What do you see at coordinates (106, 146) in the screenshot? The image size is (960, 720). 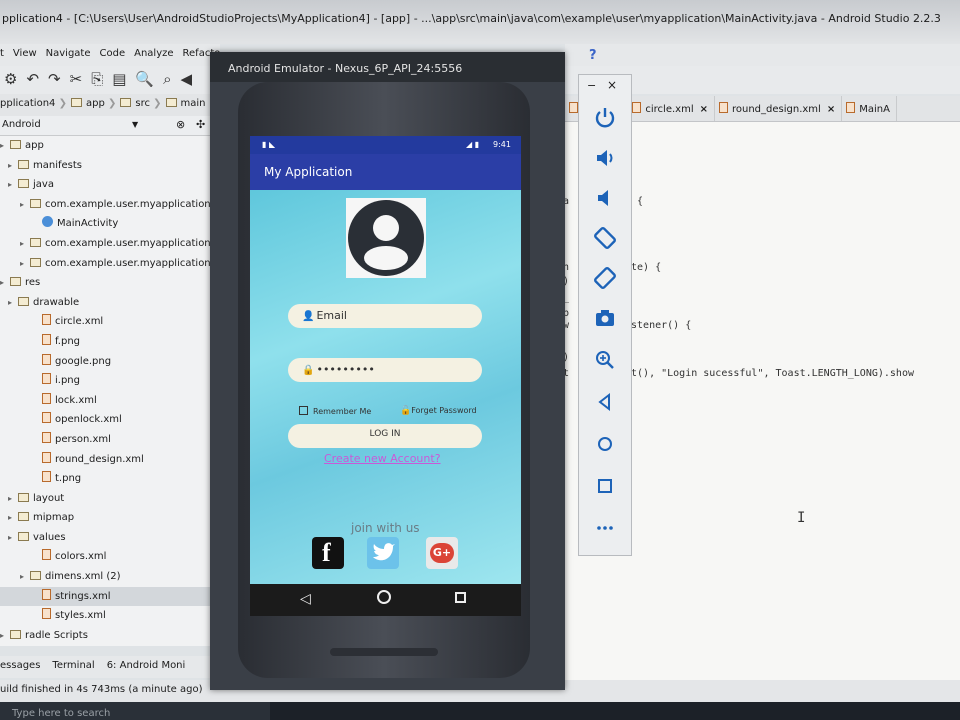 I see `tree-item: ▸ app` at bounding box center [106, 146].